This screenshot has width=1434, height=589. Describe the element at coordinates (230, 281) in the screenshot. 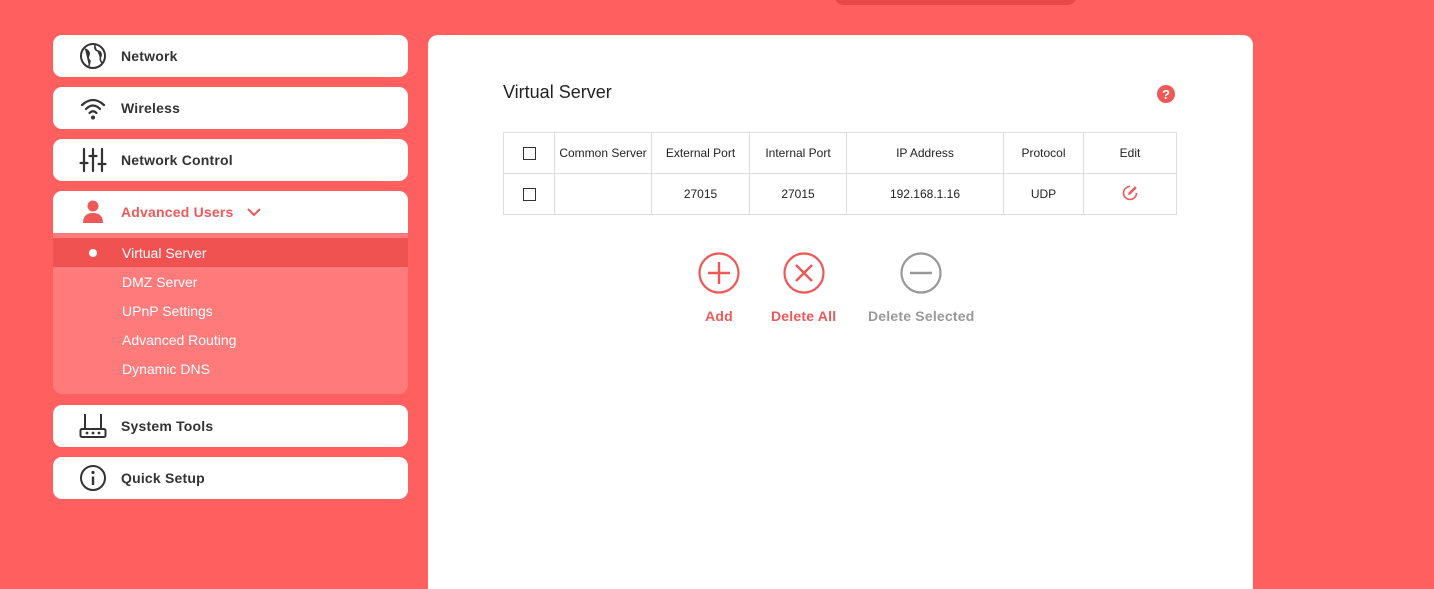

I see `submenu-item-dmz-server: DMZ Server` at that location.